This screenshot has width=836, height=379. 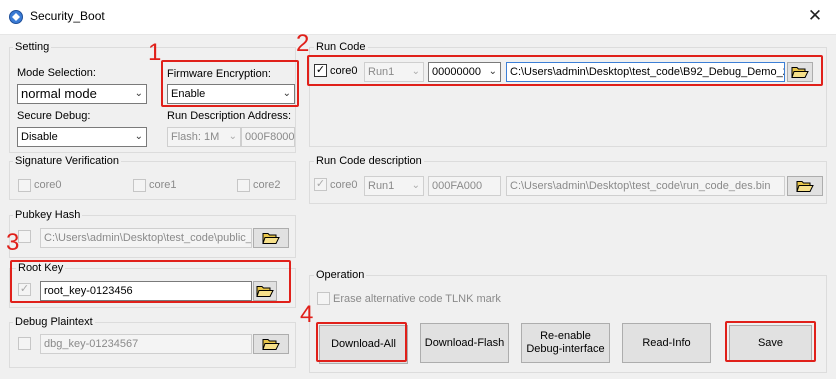 What do you see at coordinates (243, 185) in the screenshot?
I see `signature-core2-checkbox` at bounding box center [243, 185].